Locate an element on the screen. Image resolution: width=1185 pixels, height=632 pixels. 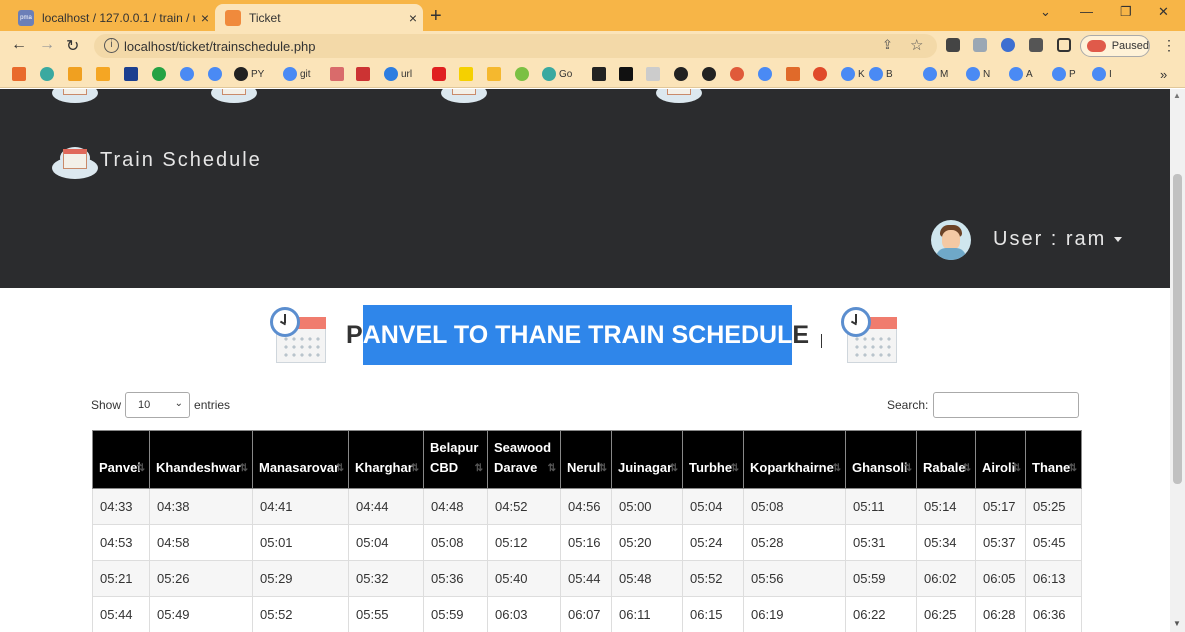
table-cell: 05:52 is located at coordinates (300, 614).